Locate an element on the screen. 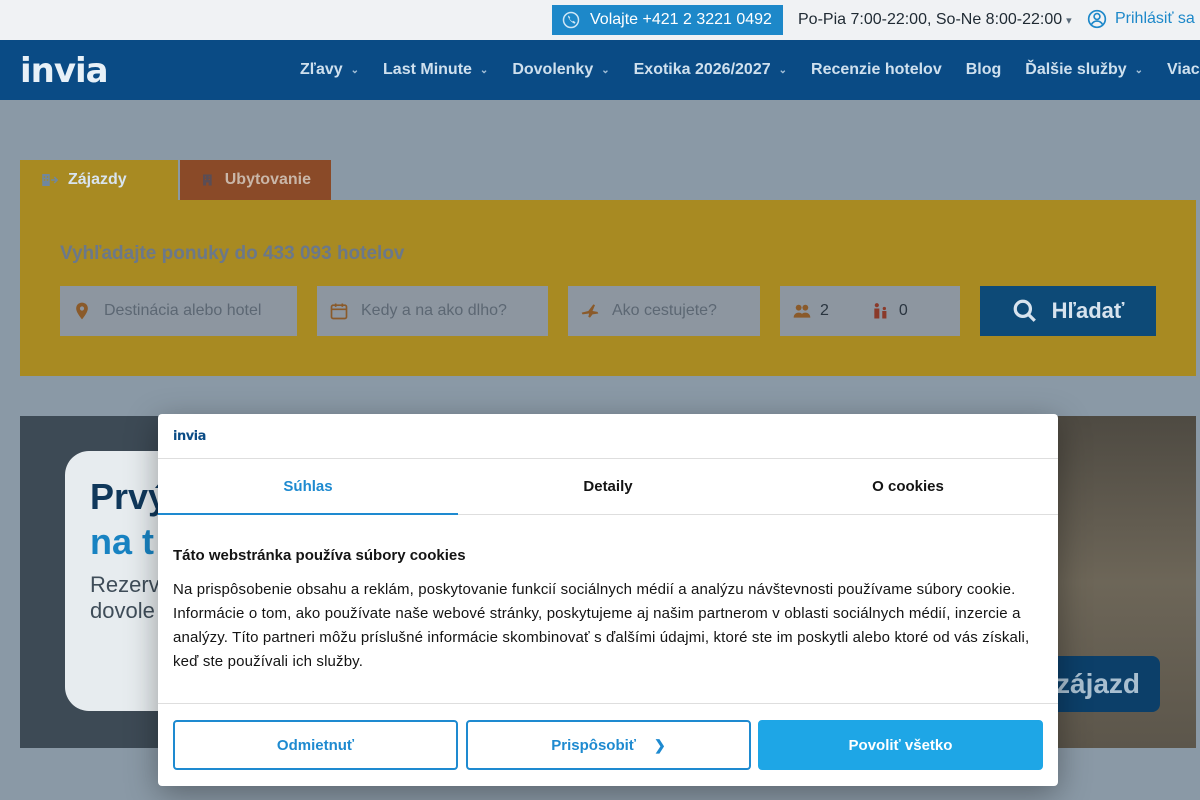 This screenshot has height=800, width=1200. location-pin-icon is located at coordinates (82, 311).